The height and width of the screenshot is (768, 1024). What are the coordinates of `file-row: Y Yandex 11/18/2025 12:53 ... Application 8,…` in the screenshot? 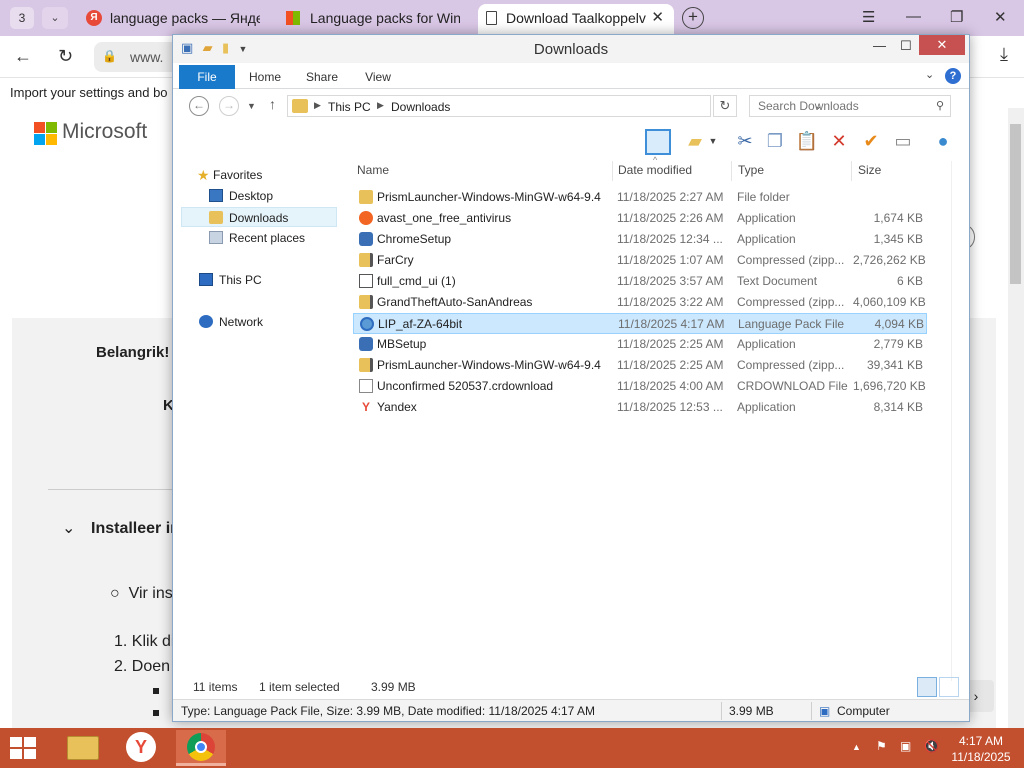 It's located at (640, 407).